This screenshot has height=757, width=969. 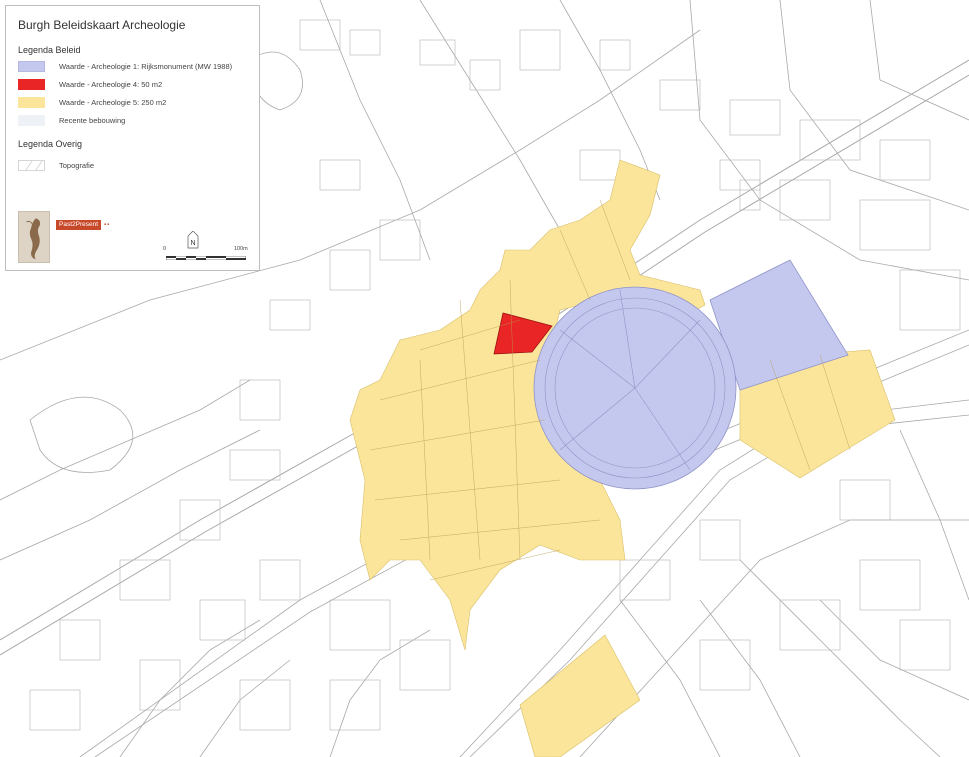 I want to click on scale-bar: 0 100m, so click(x=211, y=257).